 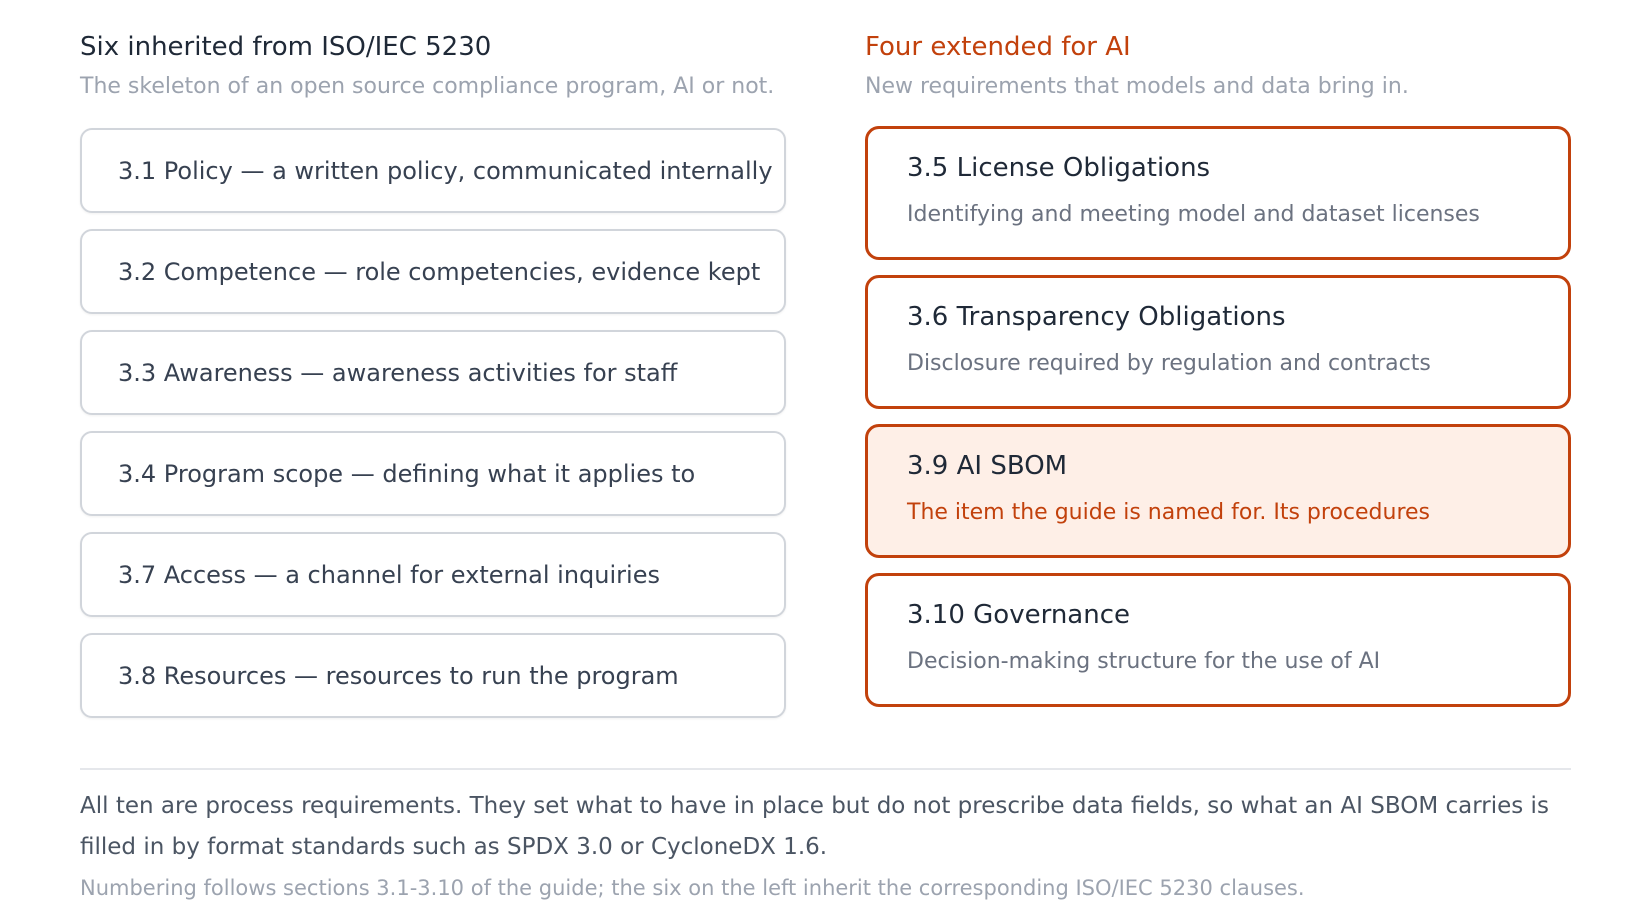 What do you see at coordinates (825, 769) in the screenshot?
I see `footer-divider` at bounding box center [825, 769].